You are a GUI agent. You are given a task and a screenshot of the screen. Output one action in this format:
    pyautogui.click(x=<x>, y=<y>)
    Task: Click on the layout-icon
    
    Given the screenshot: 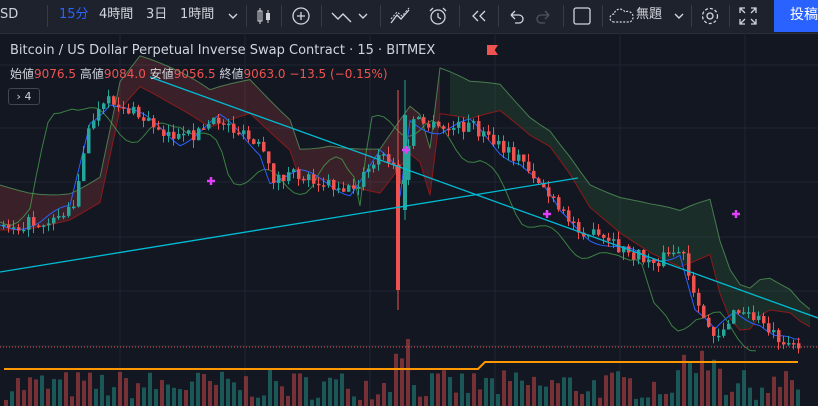 What is the action you would take?
    pyautogui.click(x=582, y=16)
    